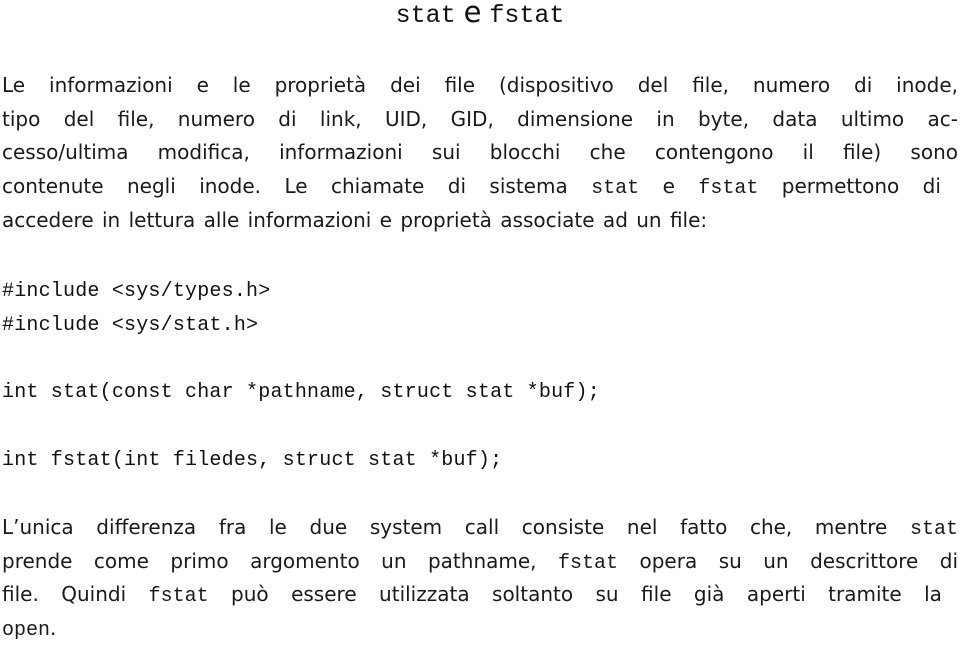 The width and height of the screenshot is (960, 648). What do you see at coordinates (53, 628) in the screenshot?
I see `text-run: .` at bounding box center [53, 628].